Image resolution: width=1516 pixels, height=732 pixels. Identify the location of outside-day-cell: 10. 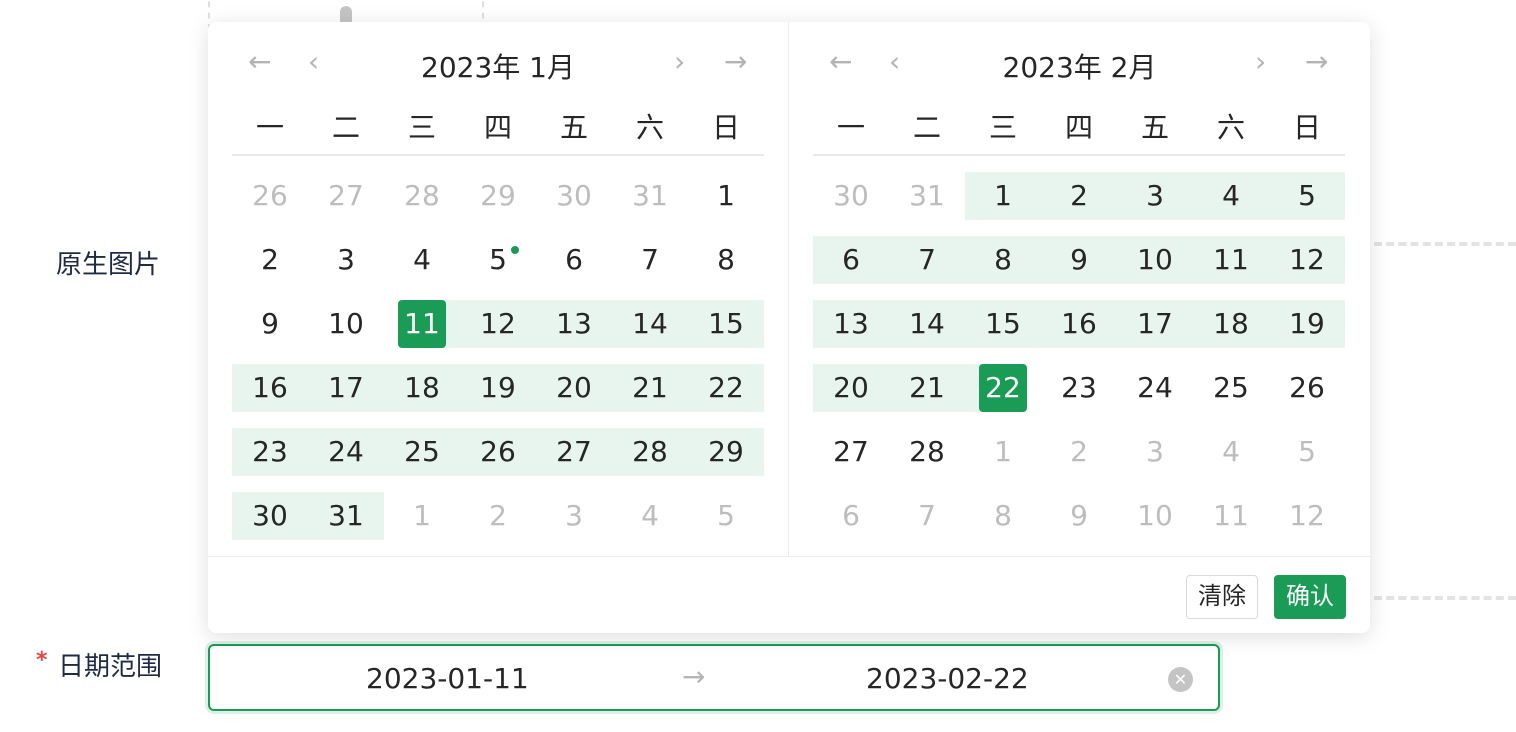
(1155, 516).